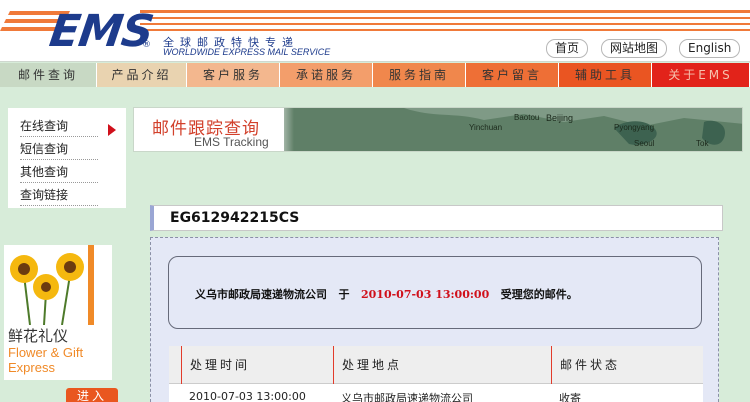 Image resolution: width=750 pixels, height=402 pixels. Describe the element at coordinates (539, 294) in the screenshot. I see `notice-suffix: 受理您的邮件。` at that location.